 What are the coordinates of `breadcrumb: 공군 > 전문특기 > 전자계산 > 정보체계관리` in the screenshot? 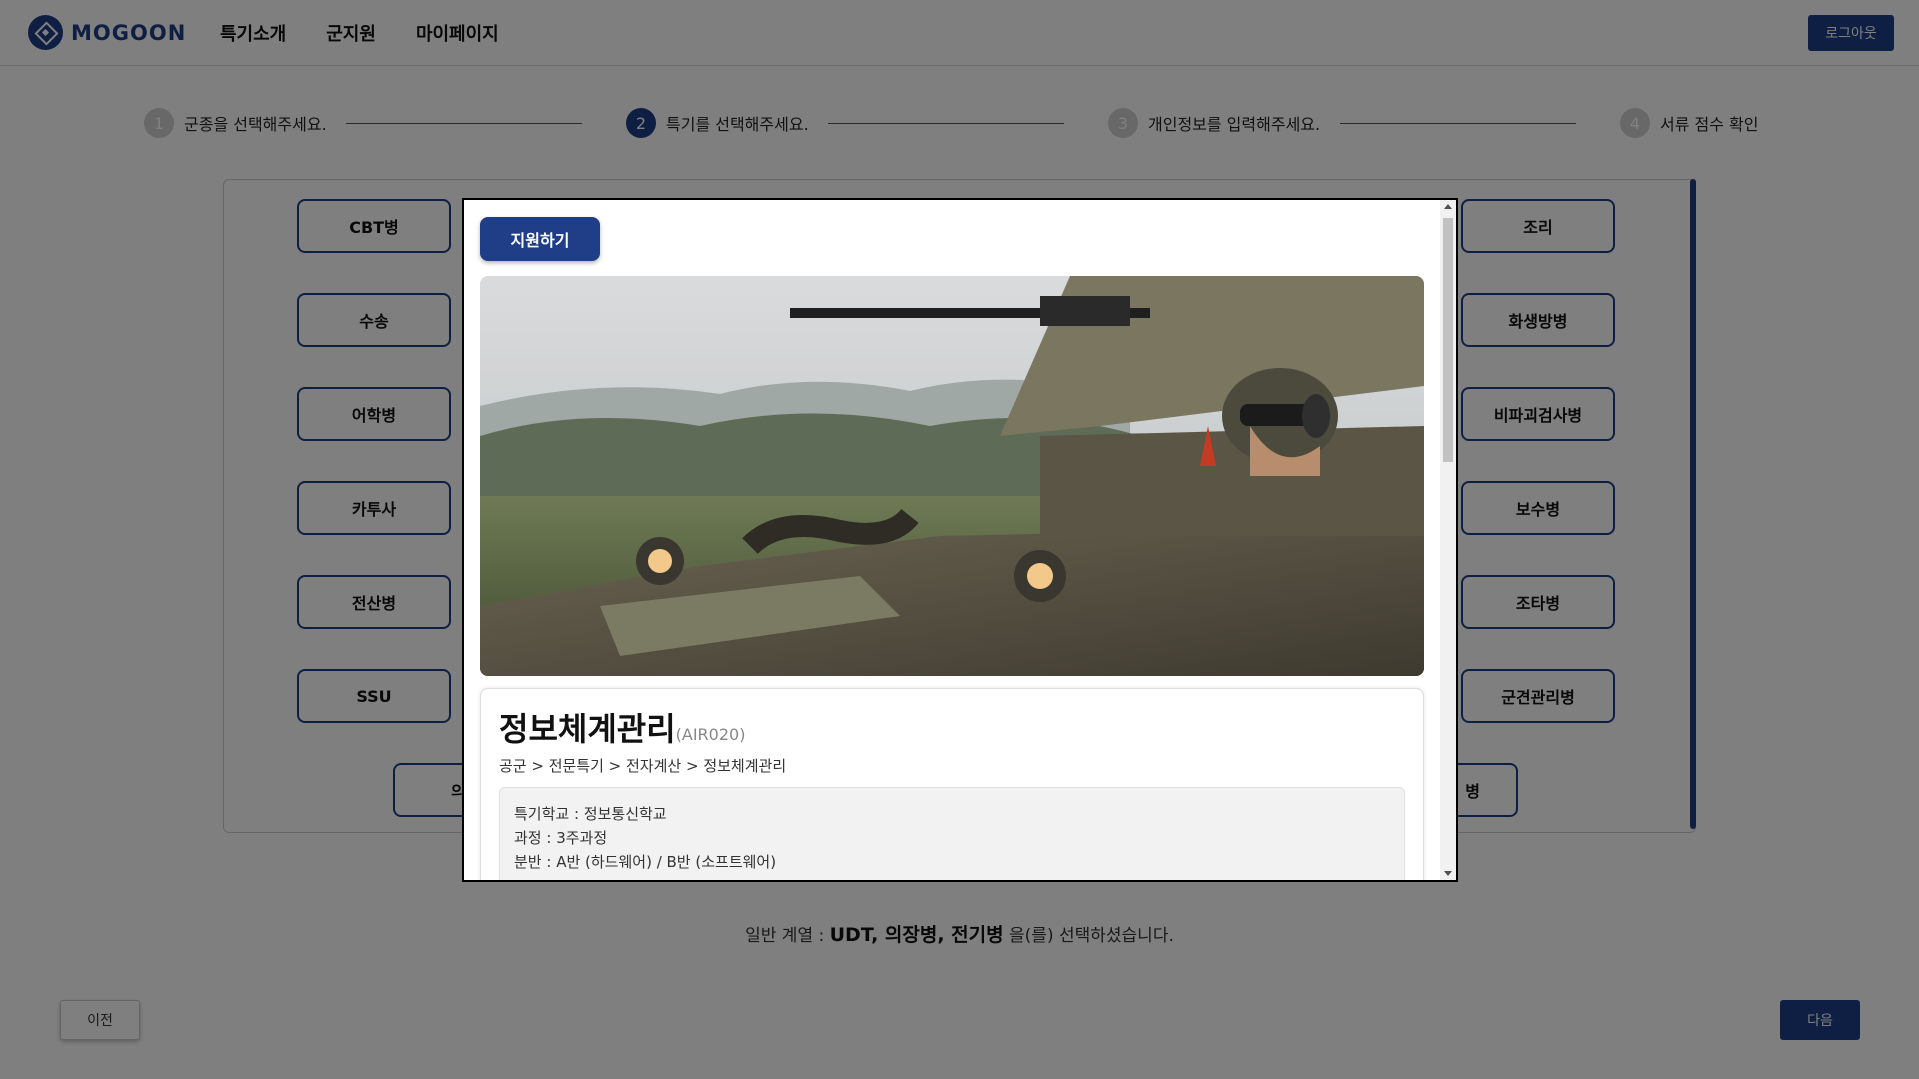 It's located at (643, 766).